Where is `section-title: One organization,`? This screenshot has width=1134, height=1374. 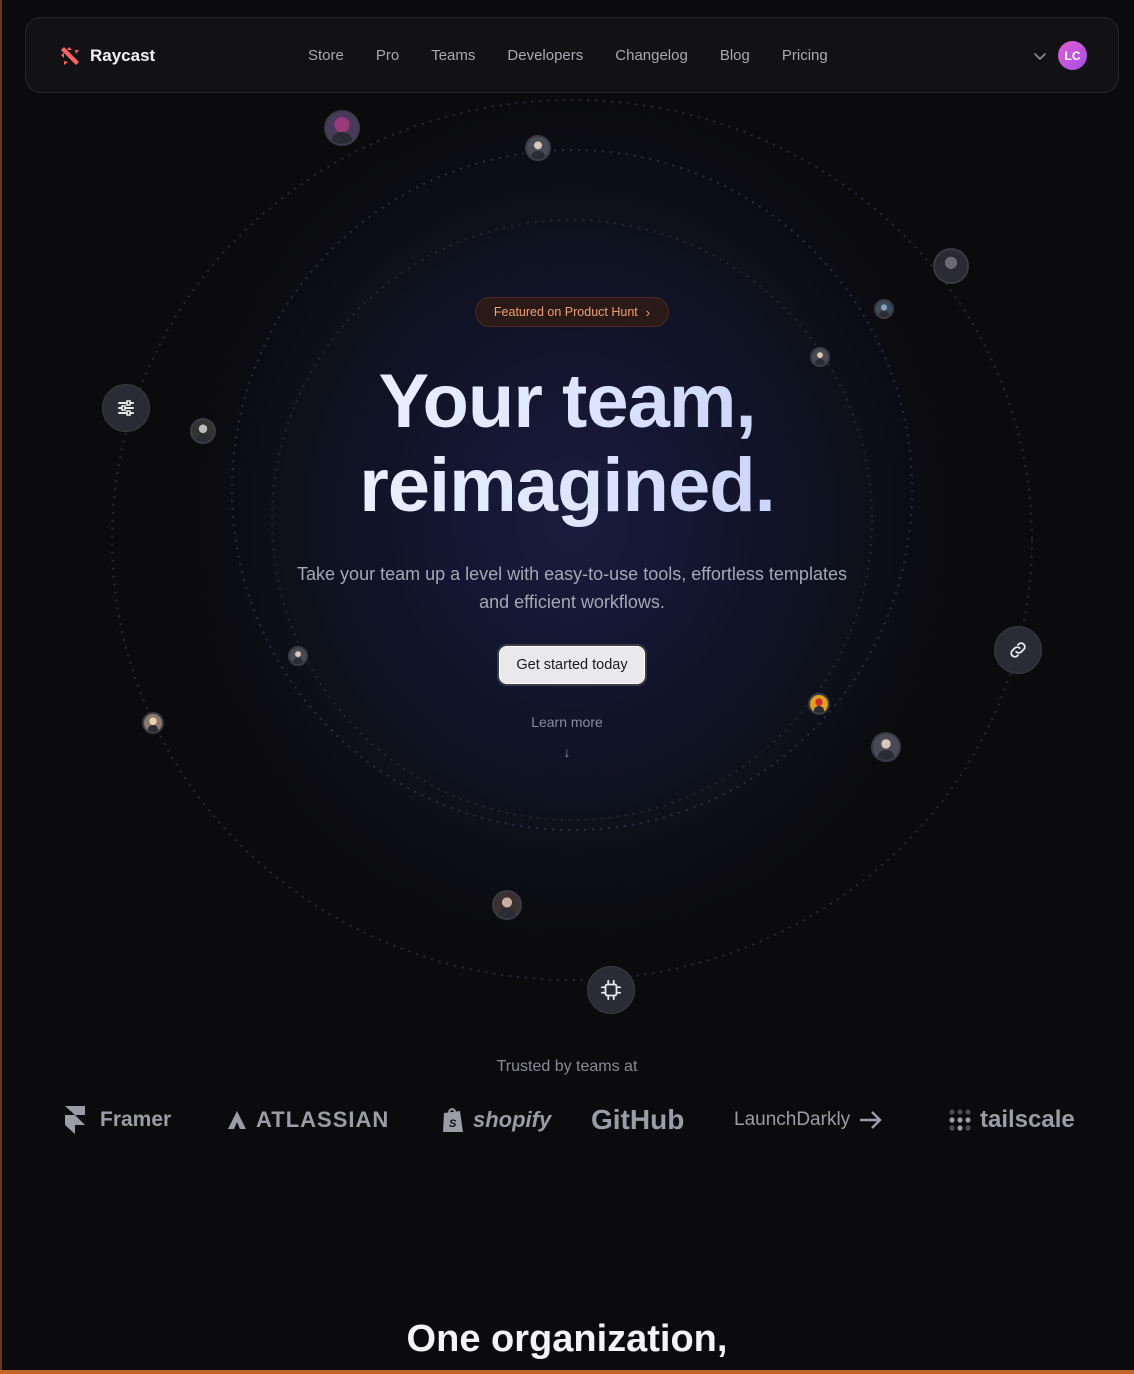 section-title: One organization, is located at coordinates (567, 1339).